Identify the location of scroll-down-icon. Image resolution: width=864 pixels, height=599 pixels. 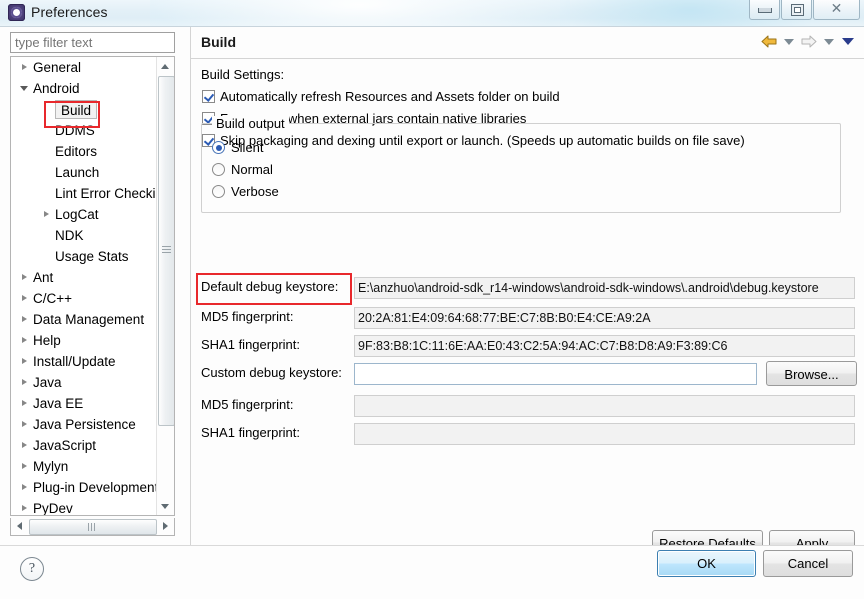
(165, 506).